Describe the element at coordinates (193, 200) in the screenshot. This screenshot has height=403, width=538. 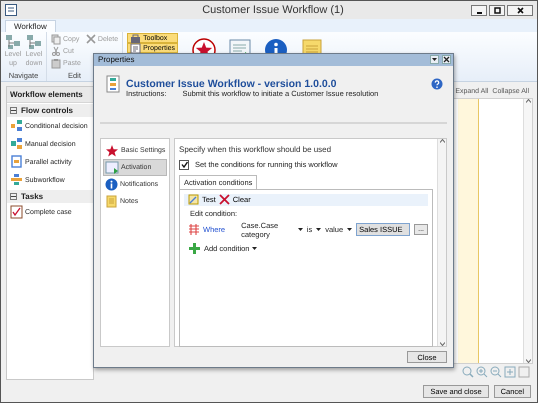
I see `wand-icon` at that location.